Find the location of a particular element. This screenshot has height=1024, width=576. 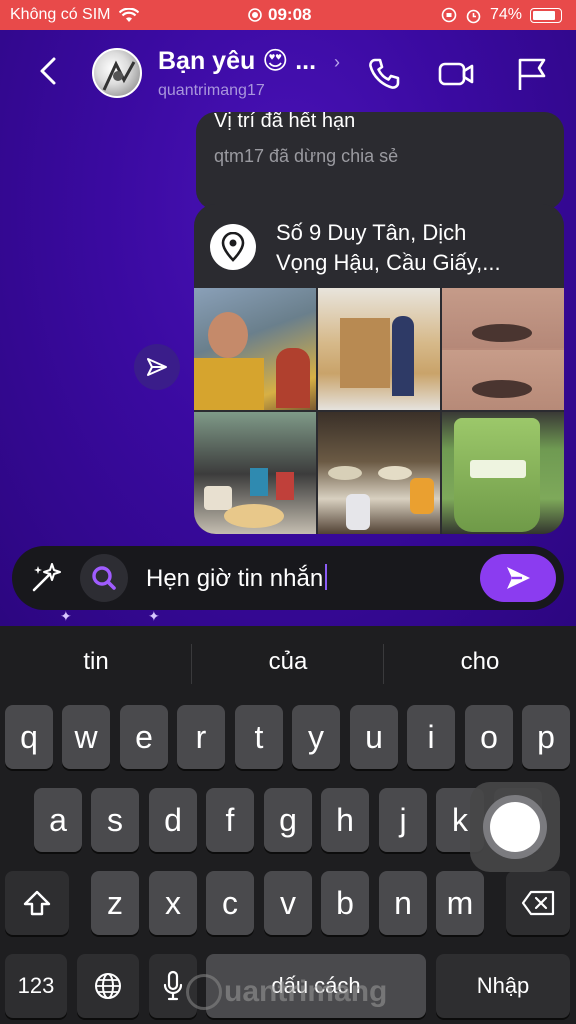

key-n: n is located at coordinates (403, 903).